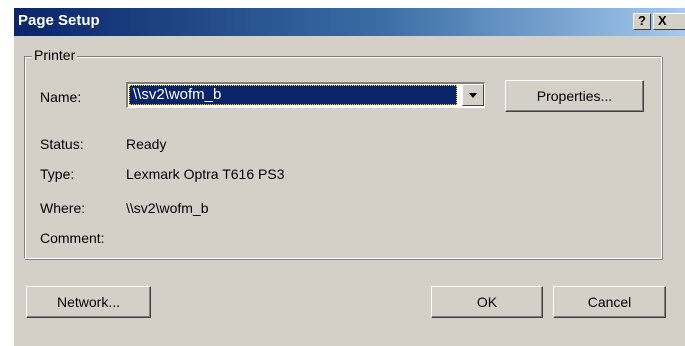 This screenshot has height=346, width=685. What do you see at coordinates (146, 144) in the screenshot?
I see `status-value: Ready` at bounding box center [146, 144].